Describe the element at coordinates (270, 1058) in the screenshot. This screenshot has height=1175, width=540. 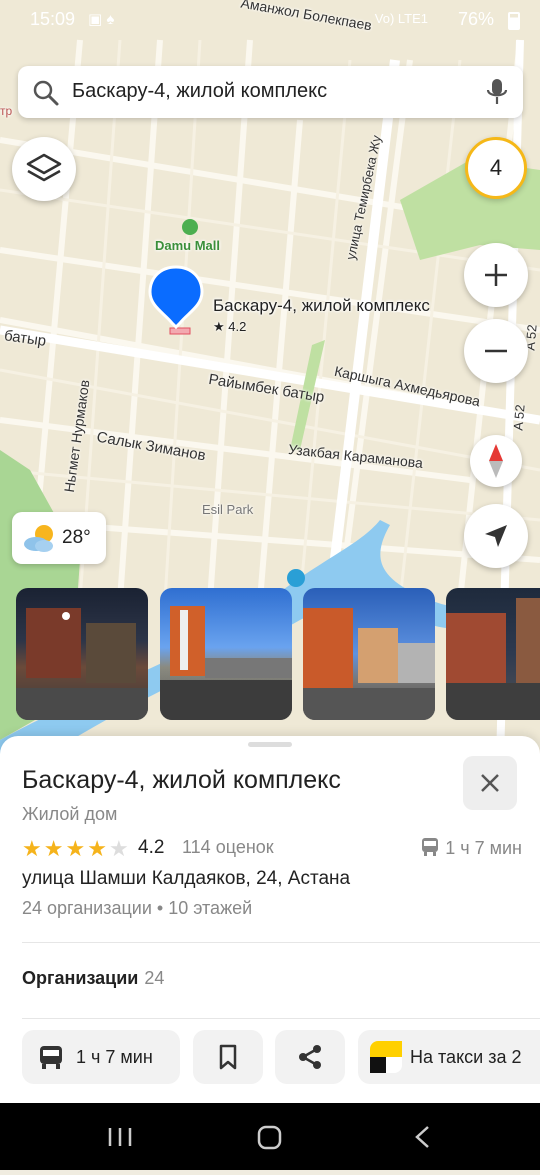
I see `action-bar: 1 ч 7 мин На такси за 2` at that location.